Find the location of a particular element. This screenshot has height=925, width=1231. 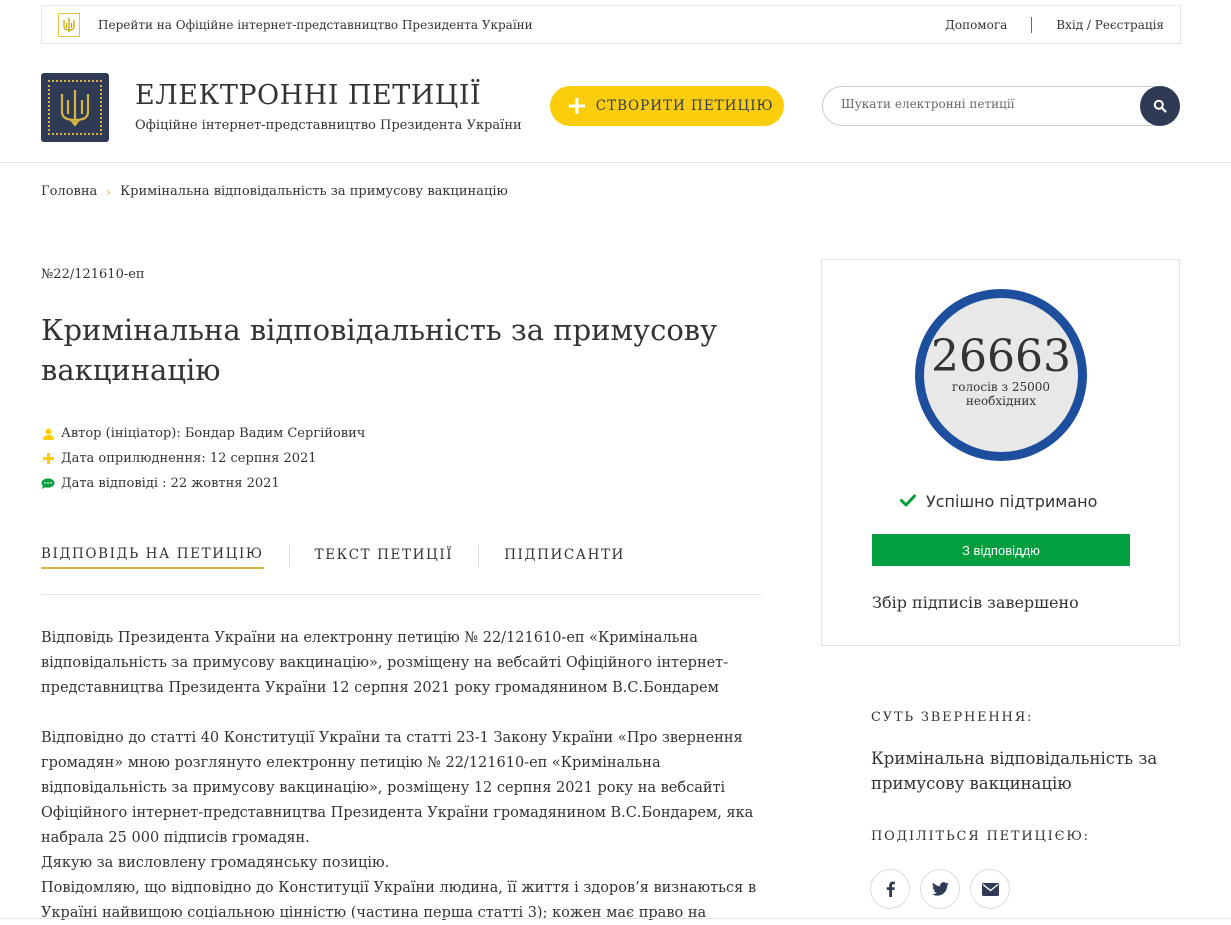

checkmark-icon is located at coordinates (908, 501).